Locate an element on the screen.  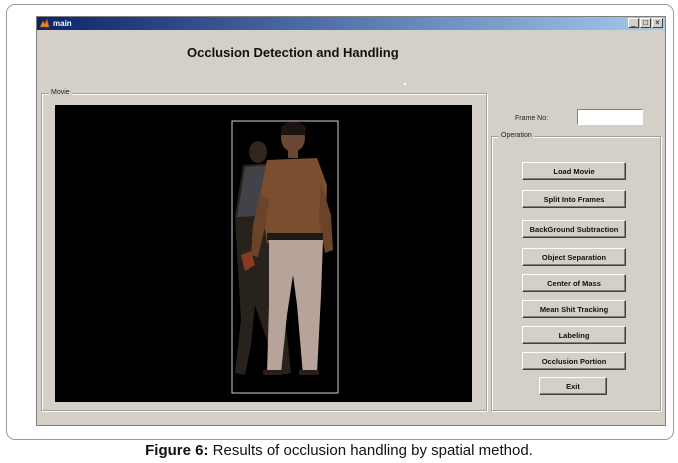
center-of-mass-button: Center of Mass is located at coordinates (574, 283).